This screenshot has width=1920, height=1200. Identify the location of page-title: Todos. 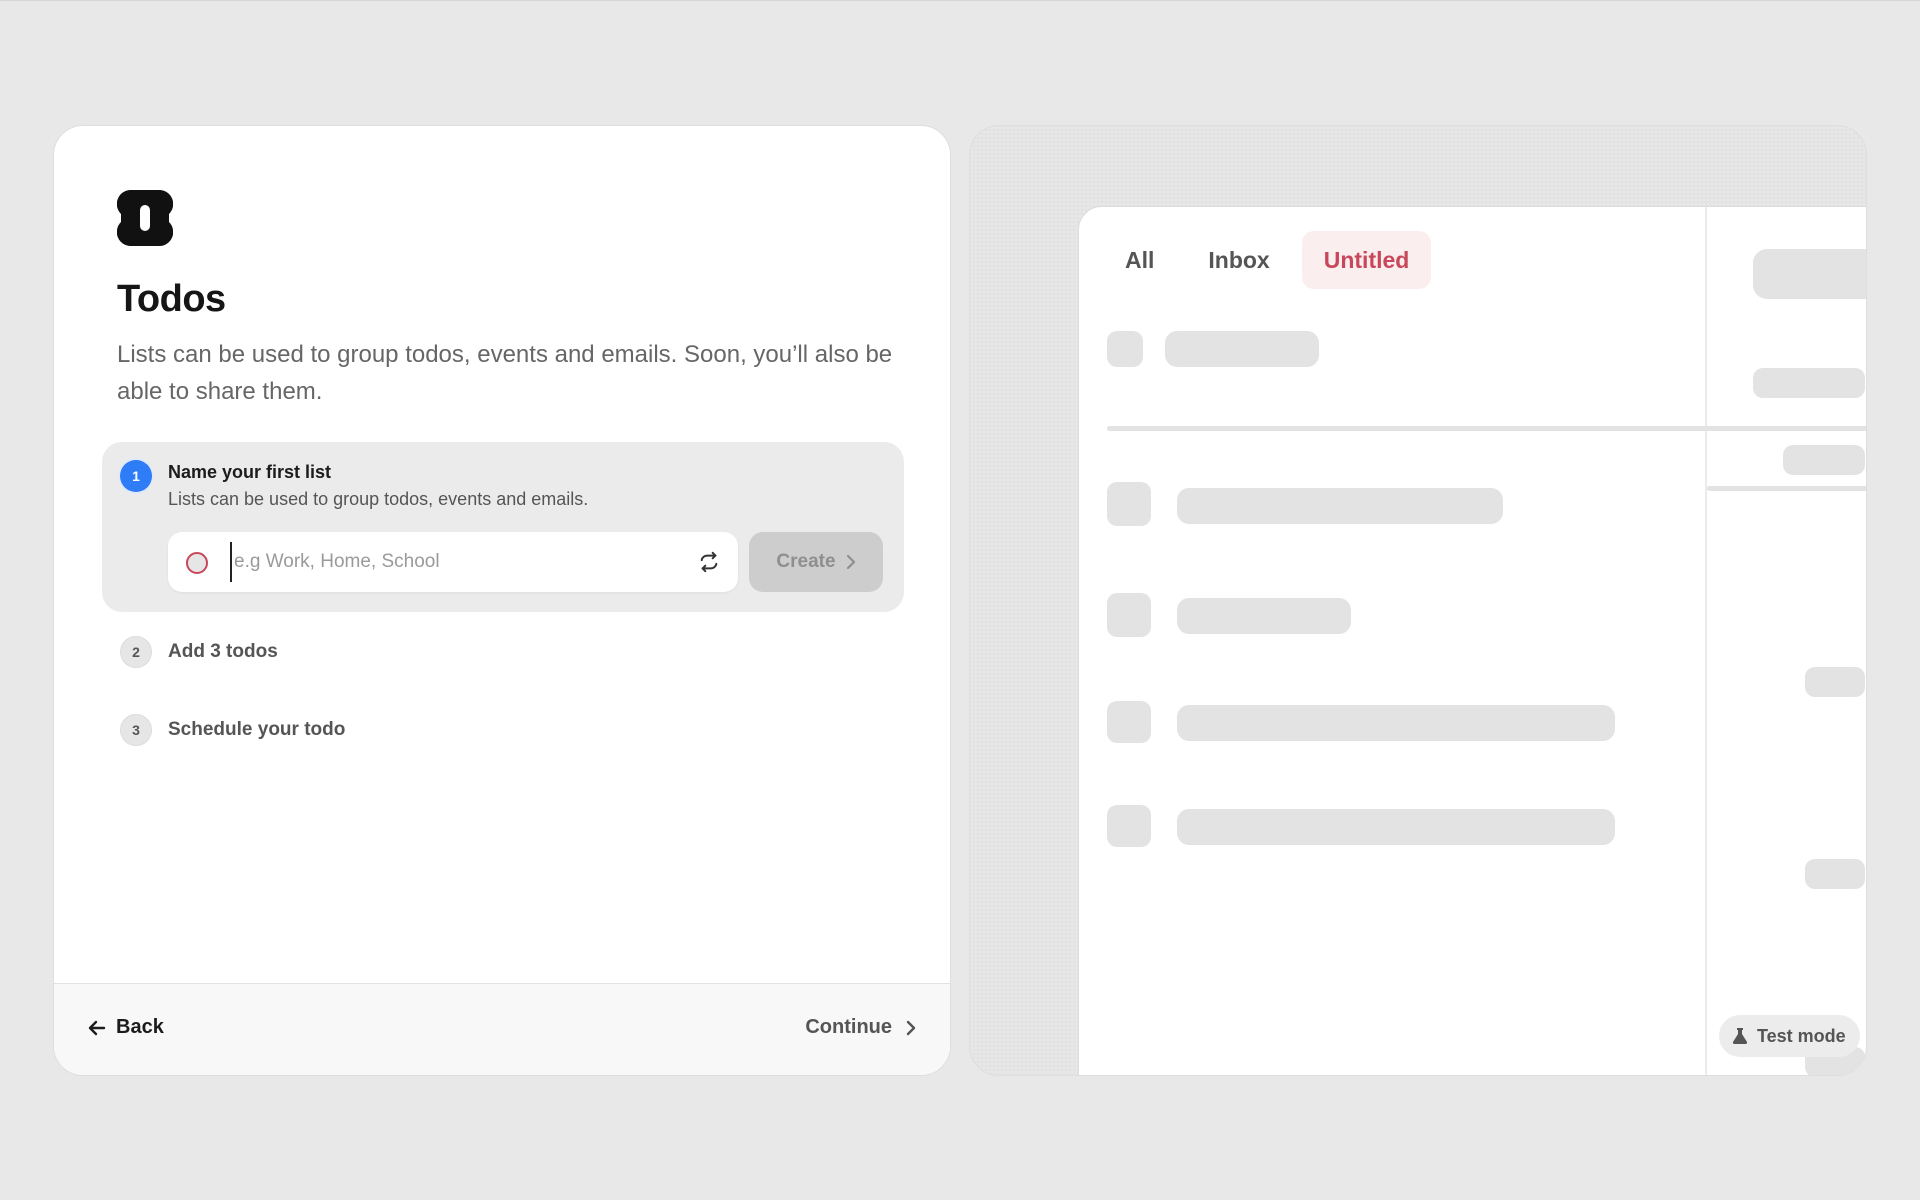
(171, 299).